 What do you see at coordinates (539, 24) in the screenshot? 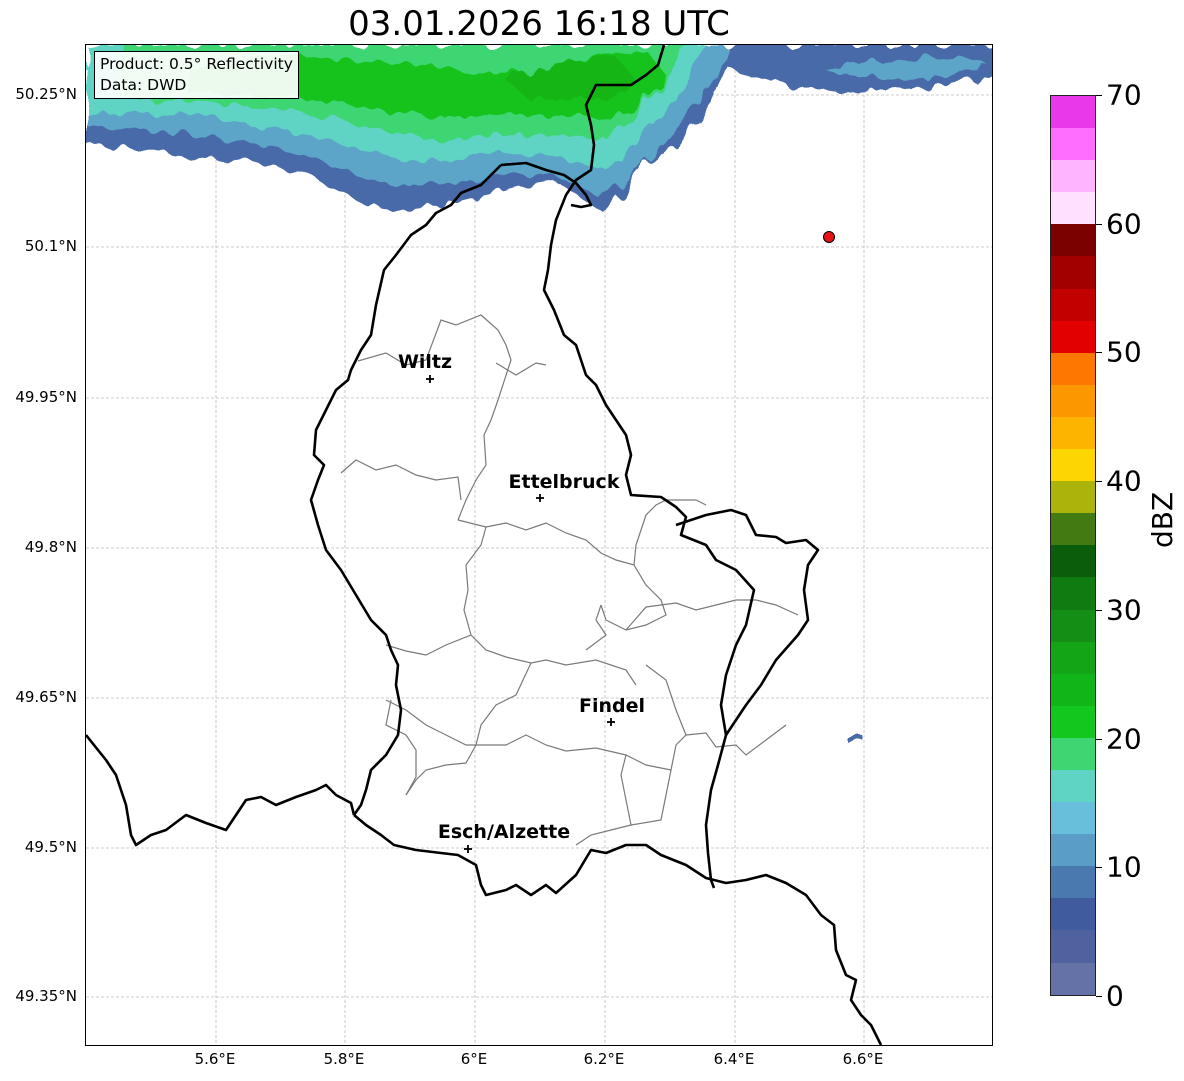
I see `map-title: 03.01.2026 16:18 UTC` at bounding box center [539, 24].